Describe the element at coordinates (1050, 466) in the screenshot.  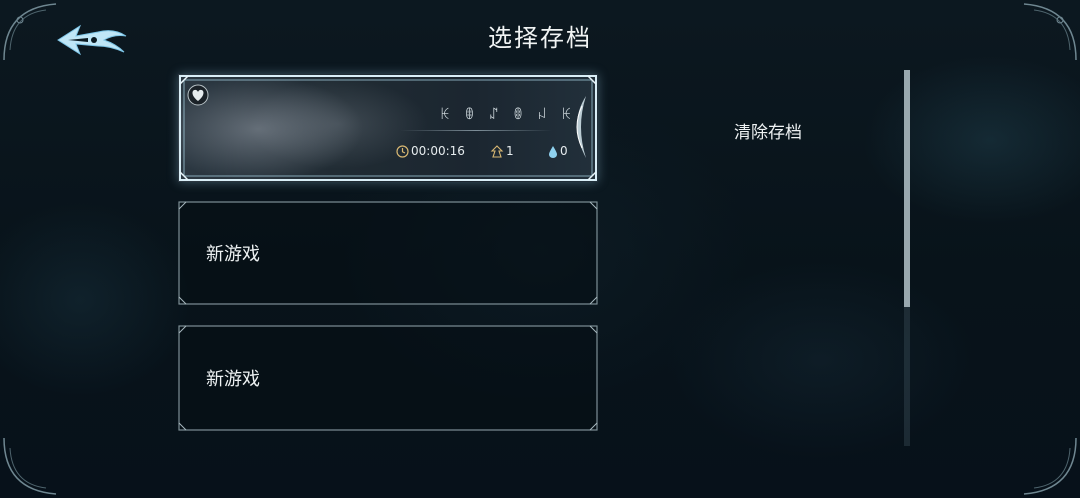
I see `corner-ornament-bottom-right` at that location.